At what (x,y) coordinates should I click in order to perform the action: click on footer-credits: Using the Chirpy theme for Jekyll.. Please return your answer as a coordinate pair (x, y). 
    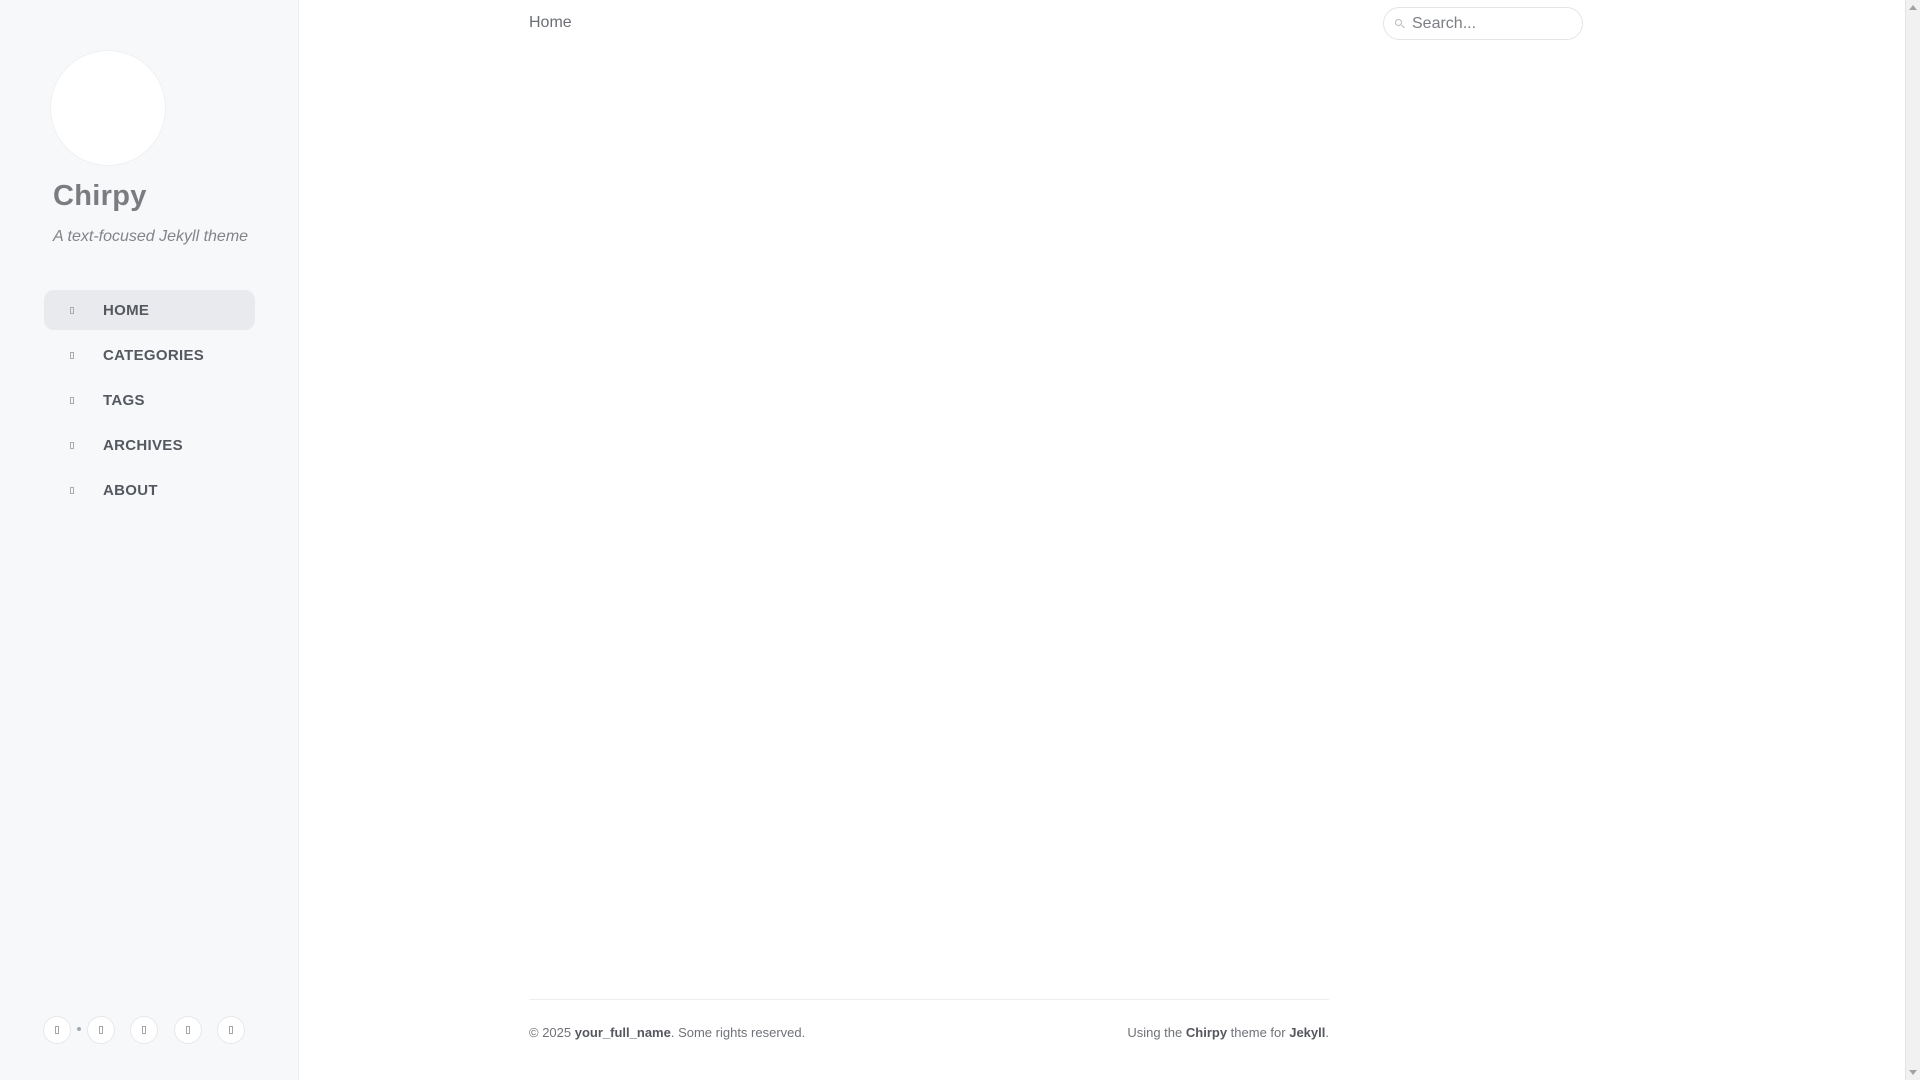
    Looking at the image, I should click on (1228, 1032).